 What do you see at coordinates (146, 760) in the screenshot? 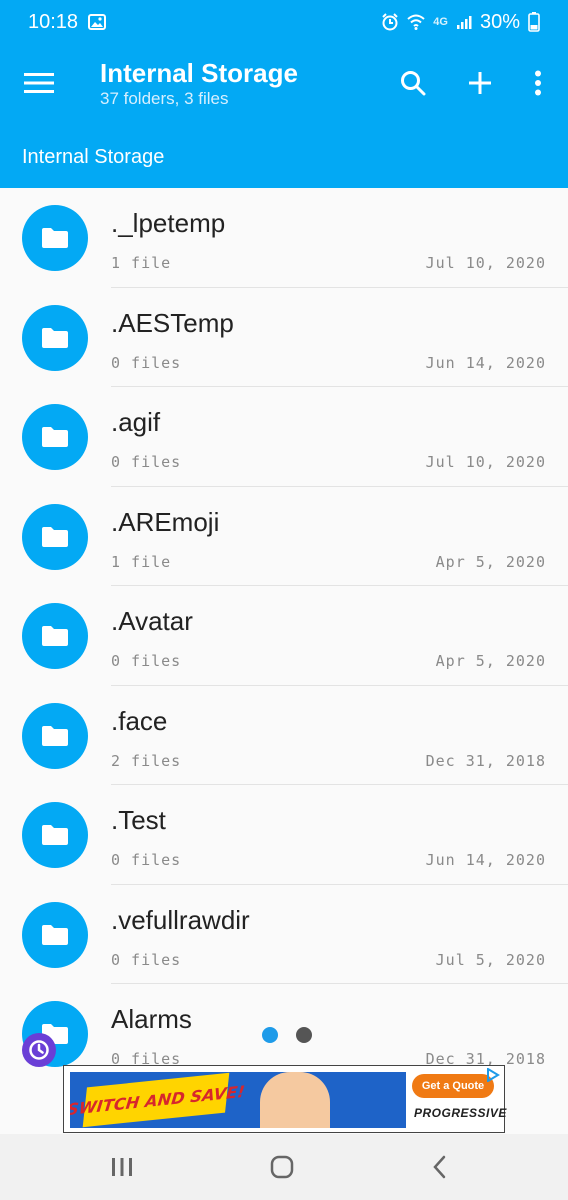
I see `file-count: 2 files` at bounding box center [146, 760].